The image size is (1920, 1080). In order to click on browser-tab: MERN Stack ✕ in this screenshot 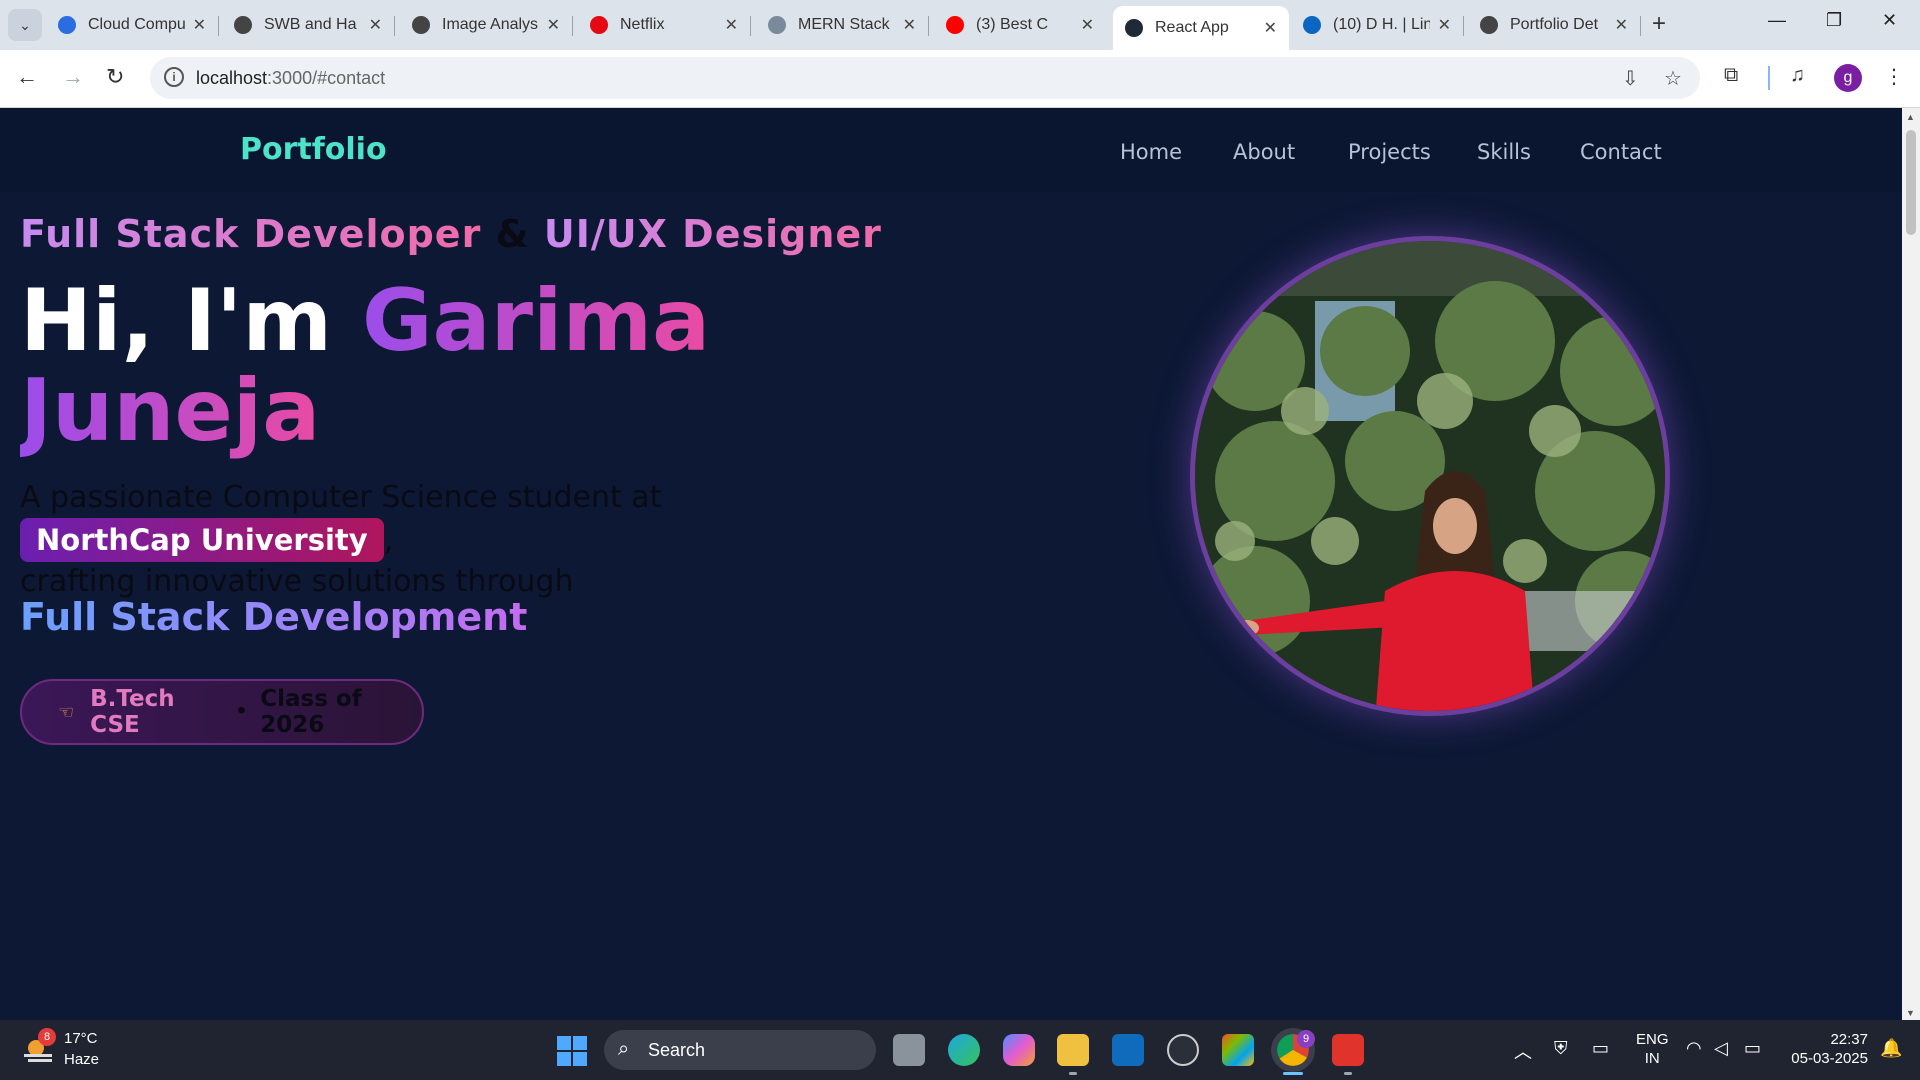, I will do `click(842, 25)`.